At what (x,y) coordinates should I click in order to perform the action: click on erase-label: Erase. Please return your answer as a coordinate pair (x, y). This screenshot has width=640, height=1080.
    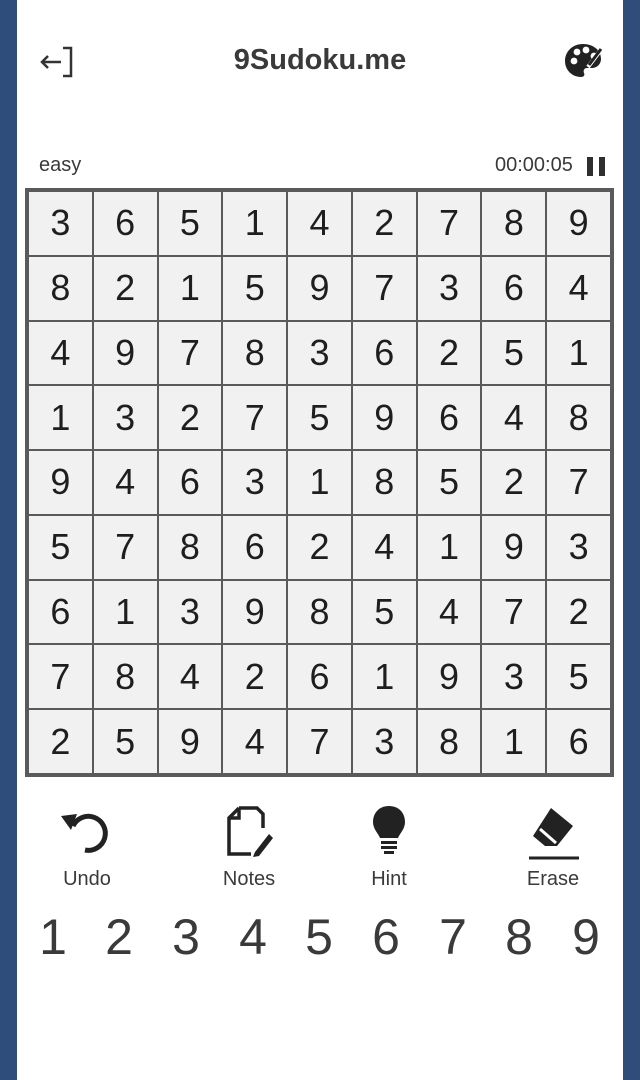
    Looking at the image, I should click on (553, 879).